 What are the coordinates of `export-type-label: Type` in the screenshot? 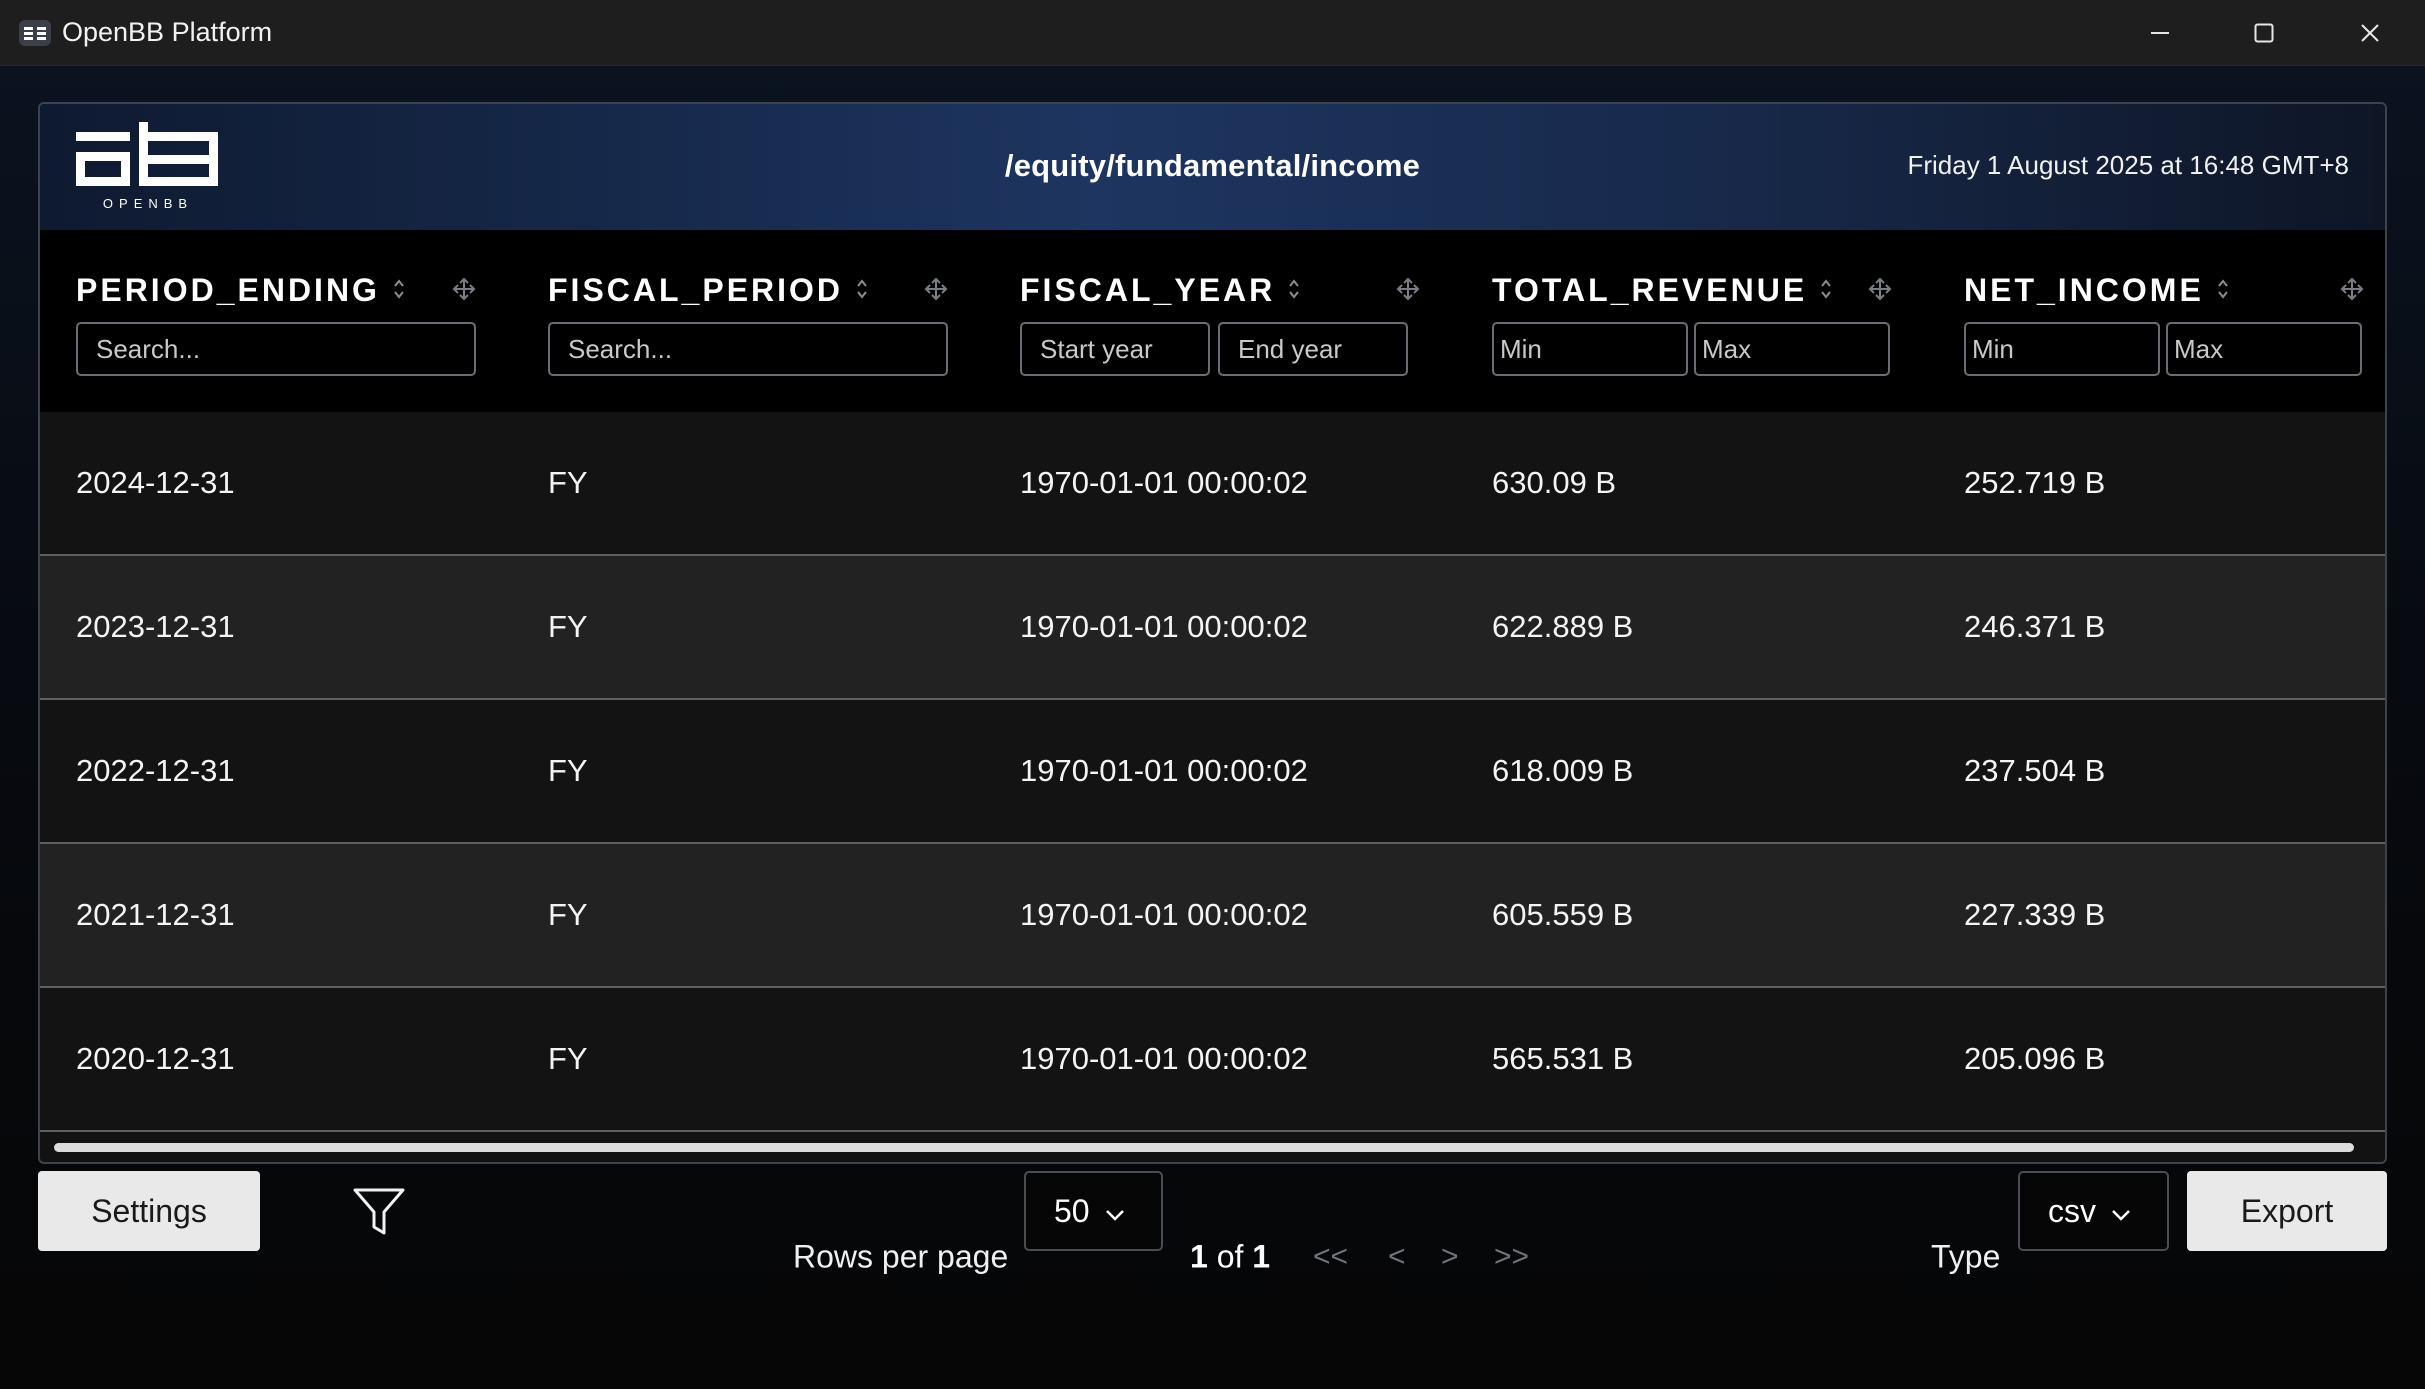 It's located at (1966, 1256).